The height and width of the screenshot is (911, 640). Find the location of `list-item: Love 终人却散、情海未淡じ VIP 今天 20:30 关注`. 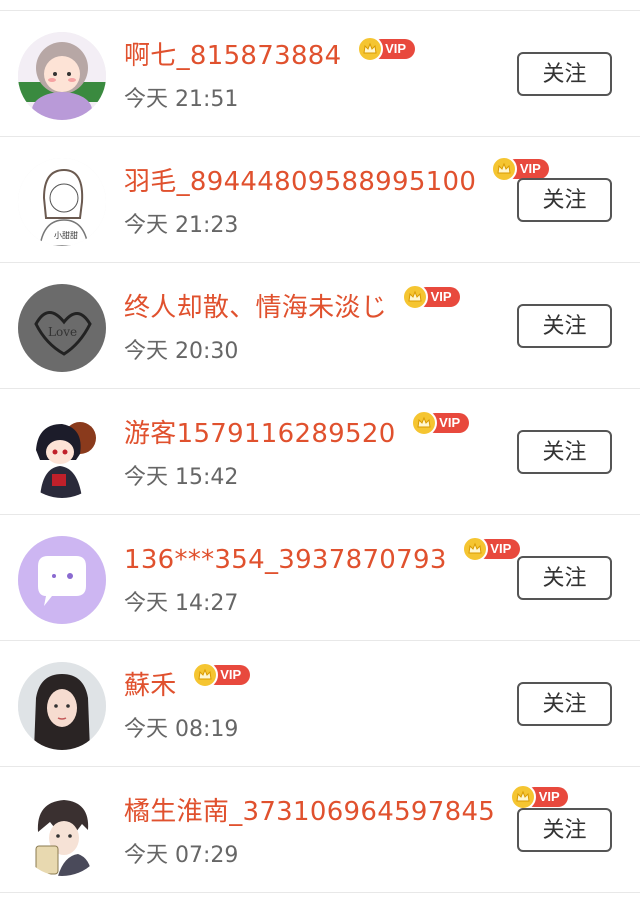

list-item: Love 终人却散、情海未淡じ VIP 今天 20:30 关注 is located at coordinates (320, 326).